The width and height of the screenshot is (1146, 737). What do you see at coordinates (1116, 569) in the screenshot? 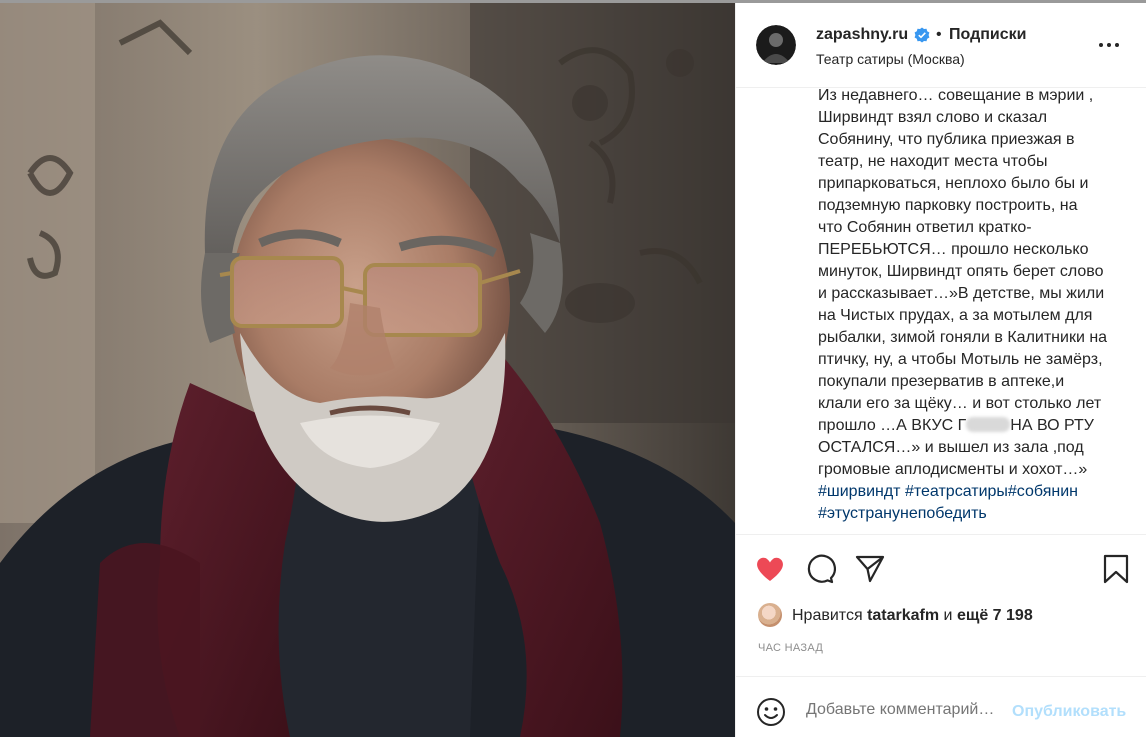
I see `bookmark-icon` at bounding box center [1116, 569].